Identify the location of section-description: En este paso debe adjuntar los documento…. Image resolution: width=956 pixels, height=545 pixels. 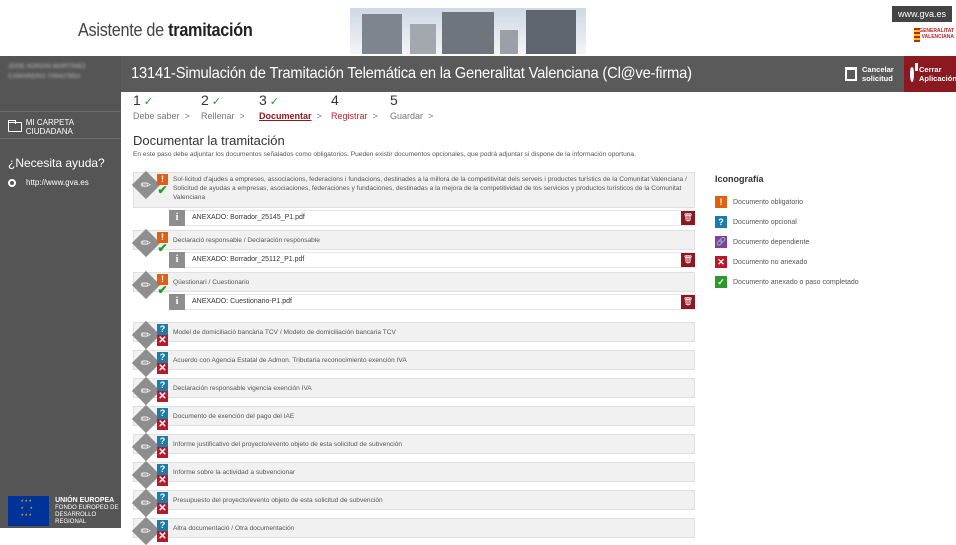
(384, 154).